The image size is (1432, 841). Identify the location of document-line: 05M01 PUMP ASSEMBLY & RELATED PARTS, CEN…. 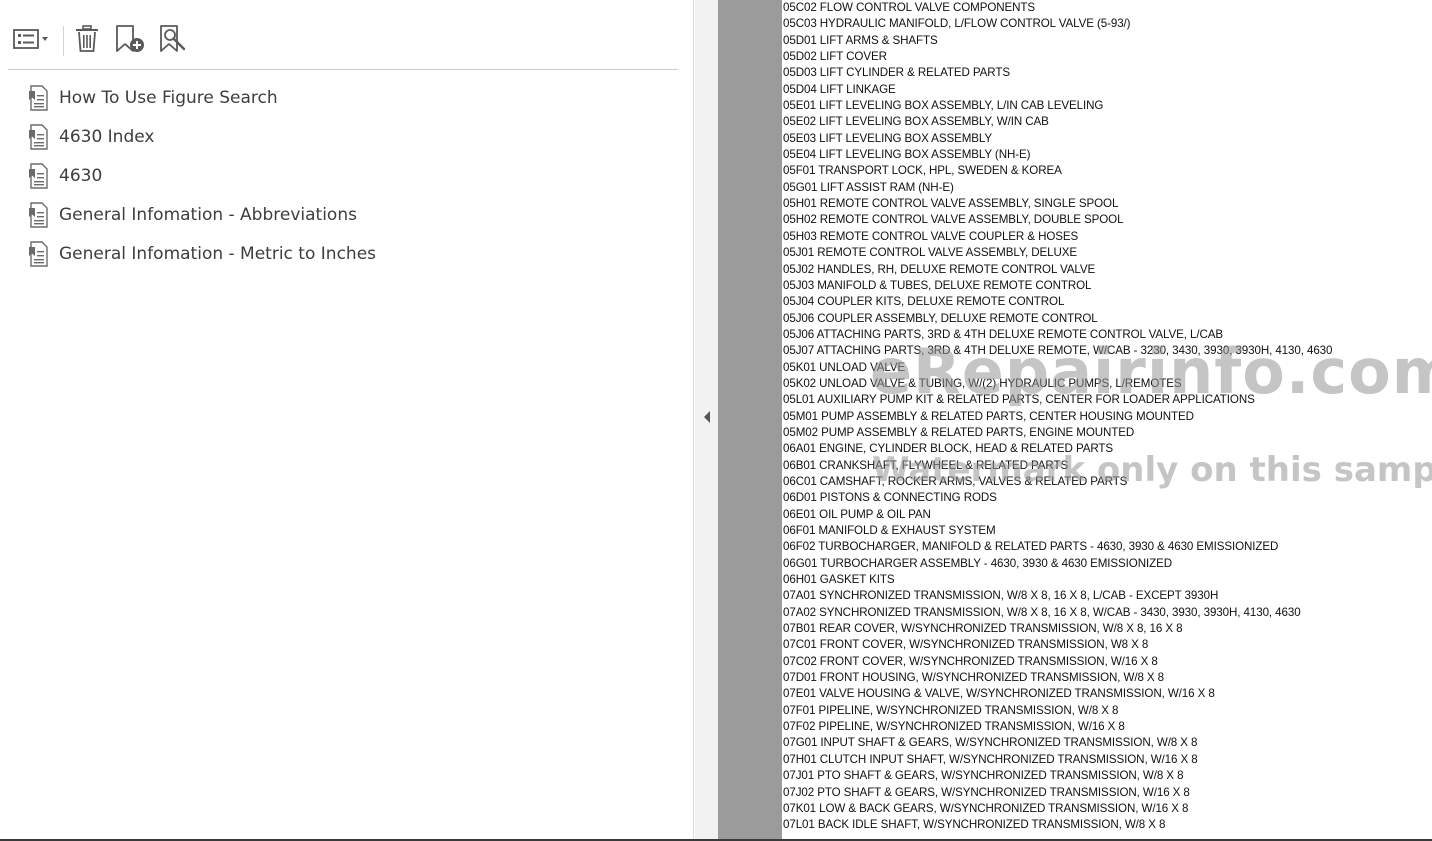
(988, 416).